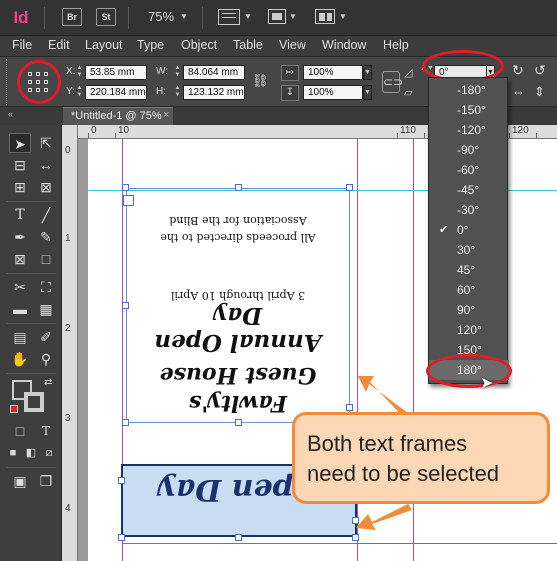 The width and height of the screenshot is (557, 561). Describe the element at coordinates (68, 418) in the screenshot. I see `ruler-number: 3` at that location.